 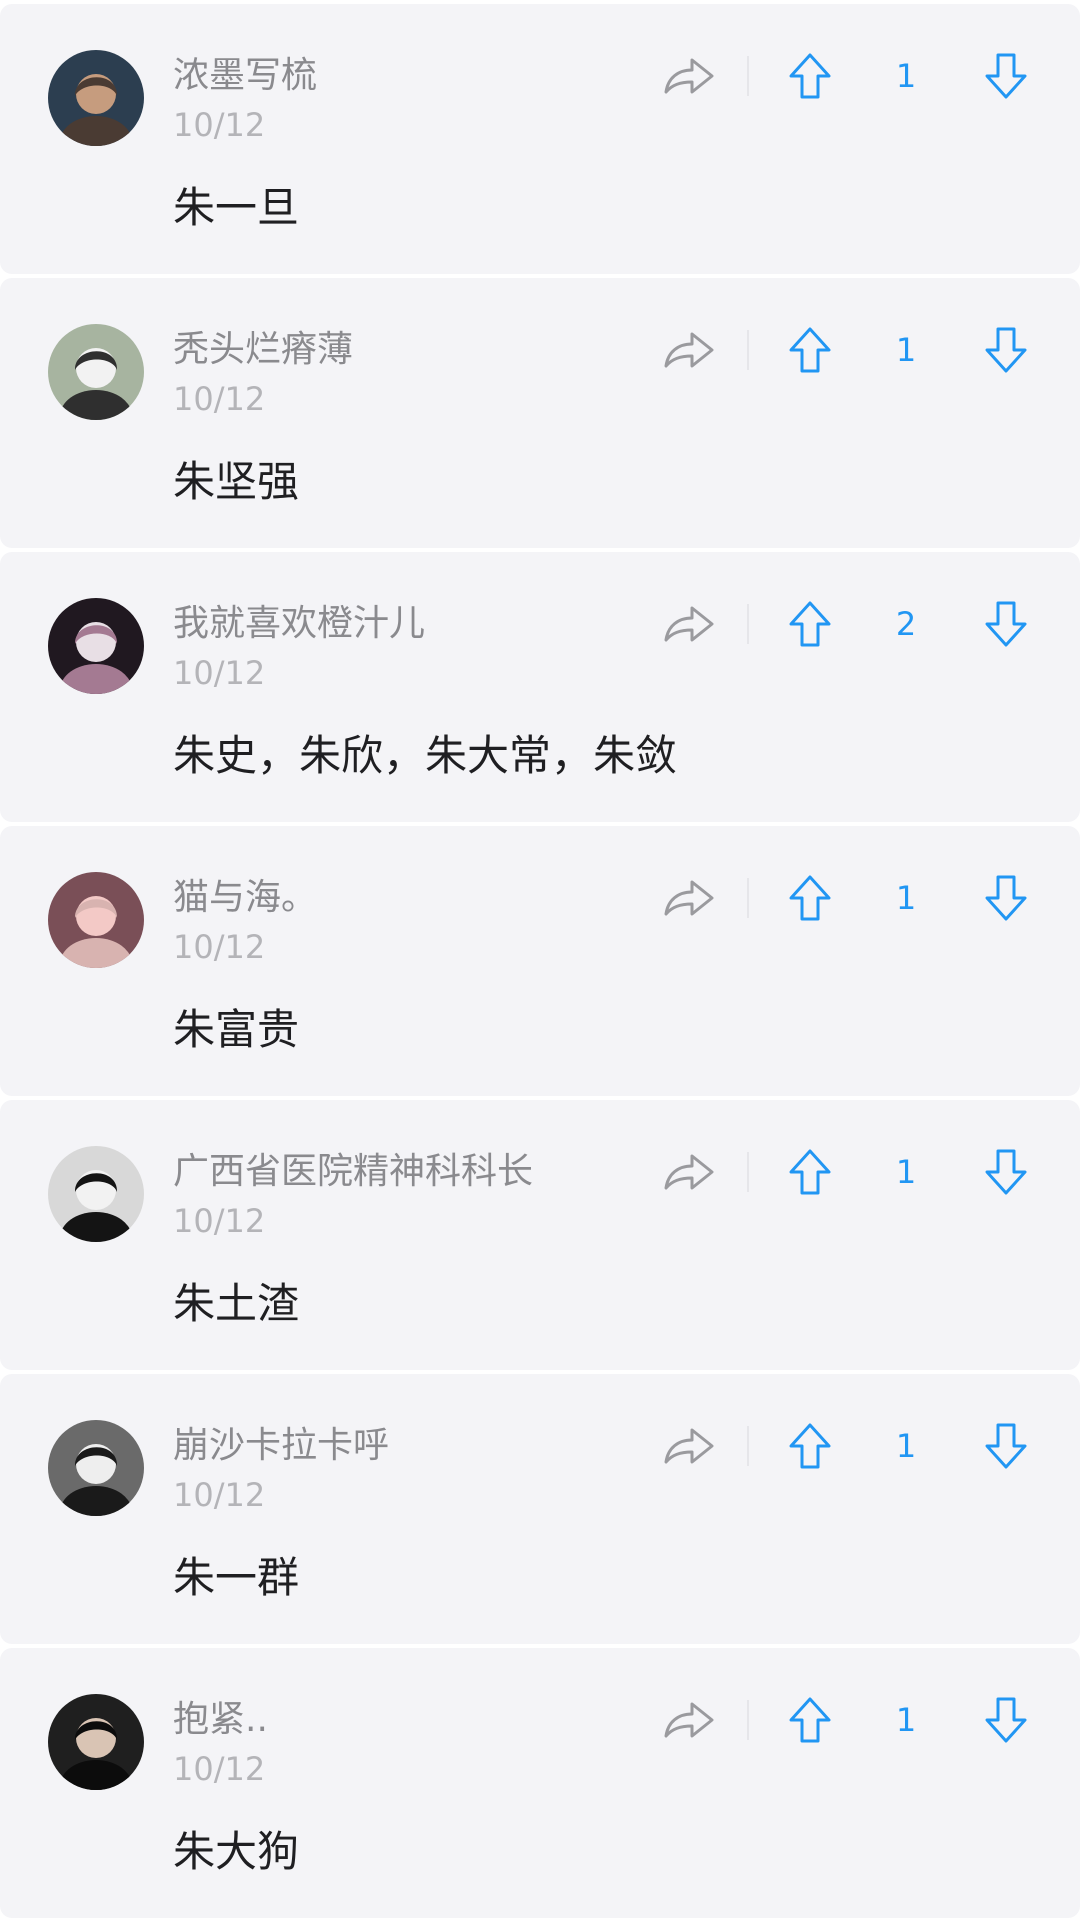 What do you see at coordinates (236, 481) in the screenshot?
I see `comment-text: 朱坚强` at bounding box center [236, 481].